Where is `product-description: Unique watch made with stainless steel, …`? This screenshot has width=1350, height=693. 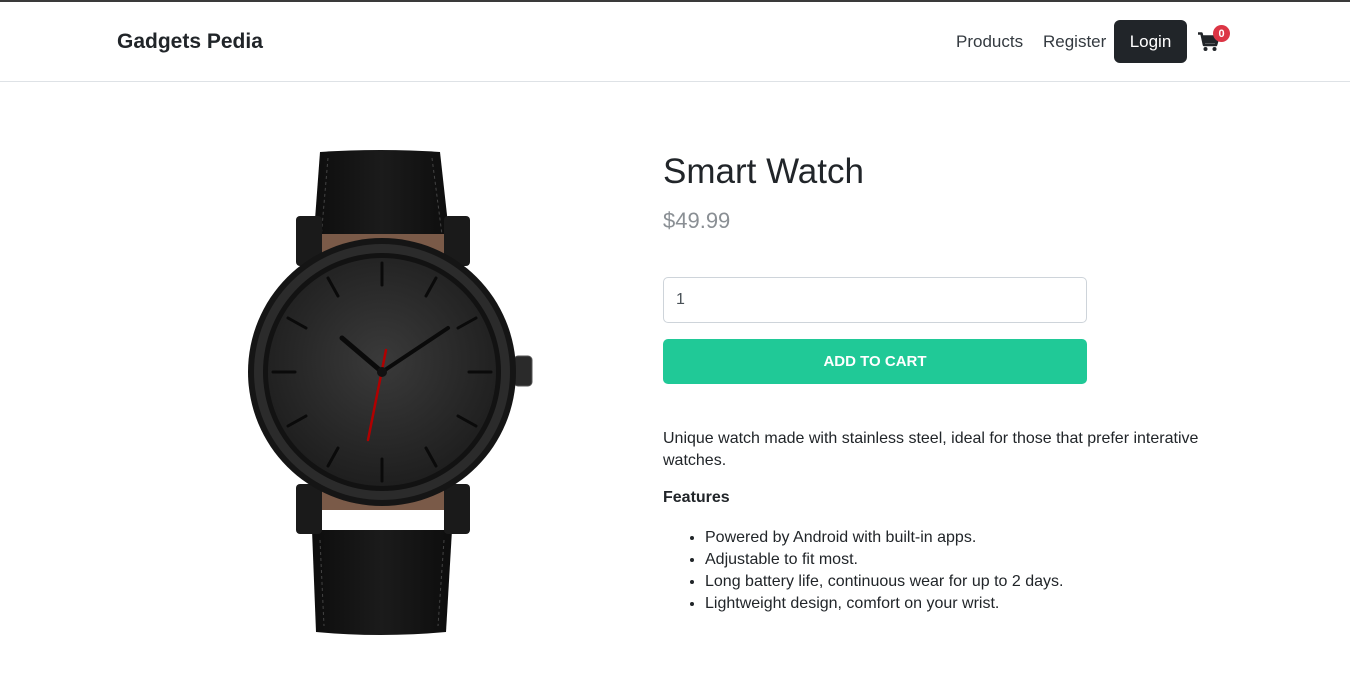
product-description: Unique watch made with stainless steel, … is located at coordinates (931, 449).